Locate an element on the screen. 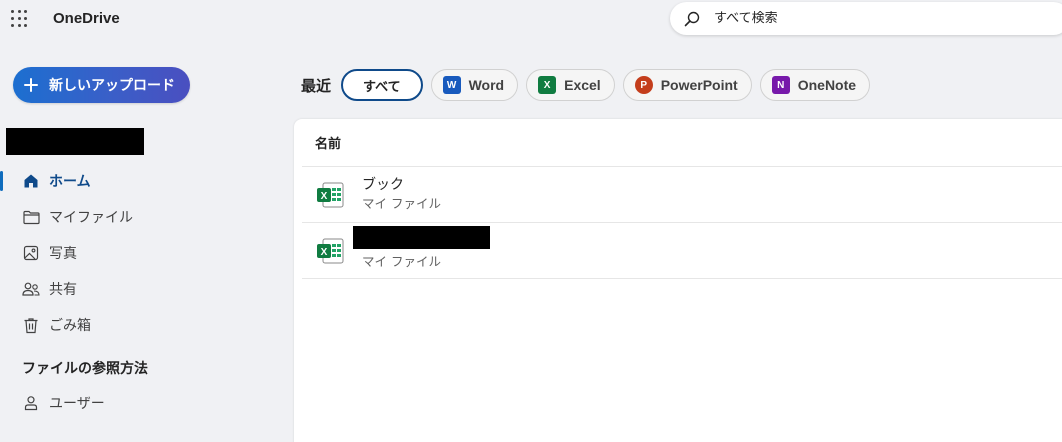 The height and width of the screenshot is (442, 1062). word-icon: W is located at coordinates (451, 85).